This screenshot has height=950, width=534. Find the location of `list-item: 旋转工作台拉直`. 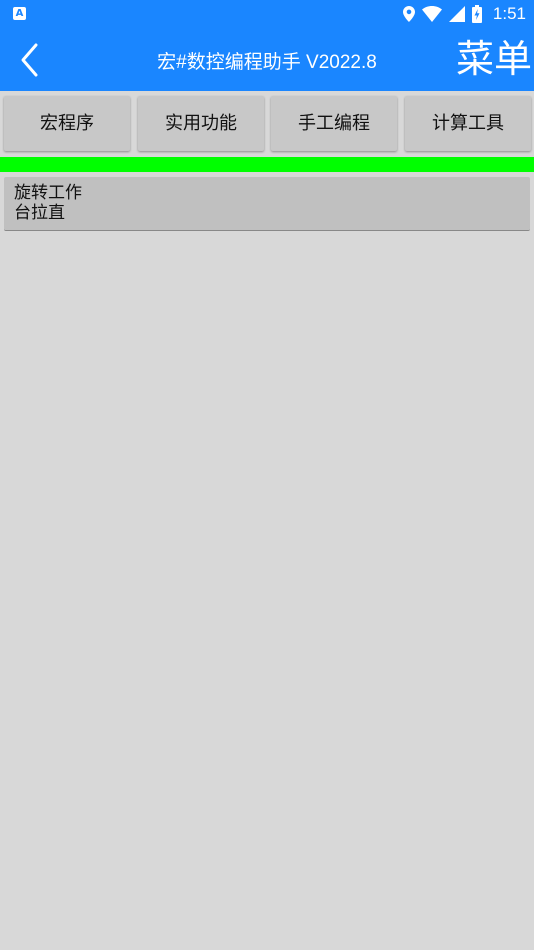

list-item: 旋转工作台拉直 is located at coordinates (267, 204).